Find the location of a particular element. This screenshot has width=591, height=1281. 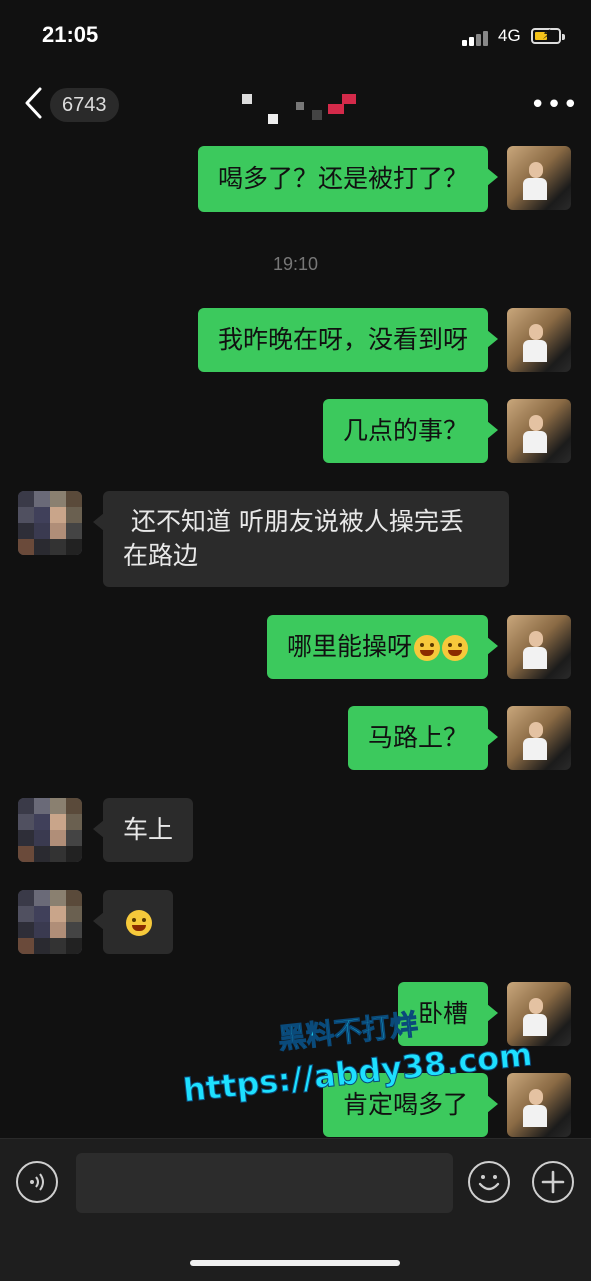

message-text: 卧槽 is located at coordinates (442, 1013).